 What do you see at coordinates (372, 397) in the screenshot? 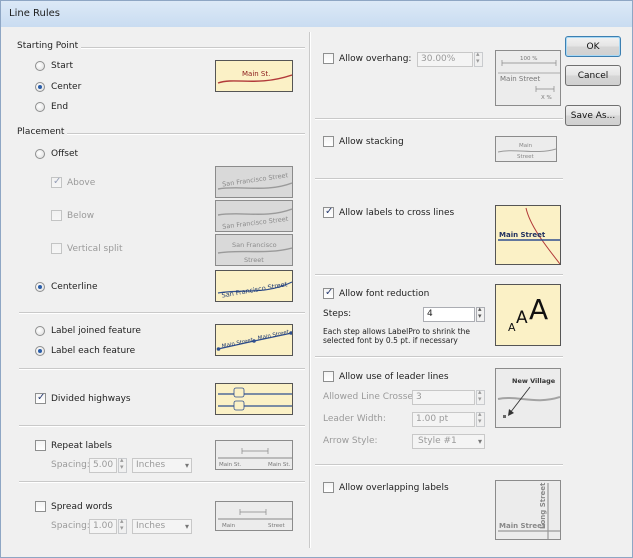
I see `allowed-line-crosses-label: Allowed Line Crosses:` at bounding box center [372, 397].